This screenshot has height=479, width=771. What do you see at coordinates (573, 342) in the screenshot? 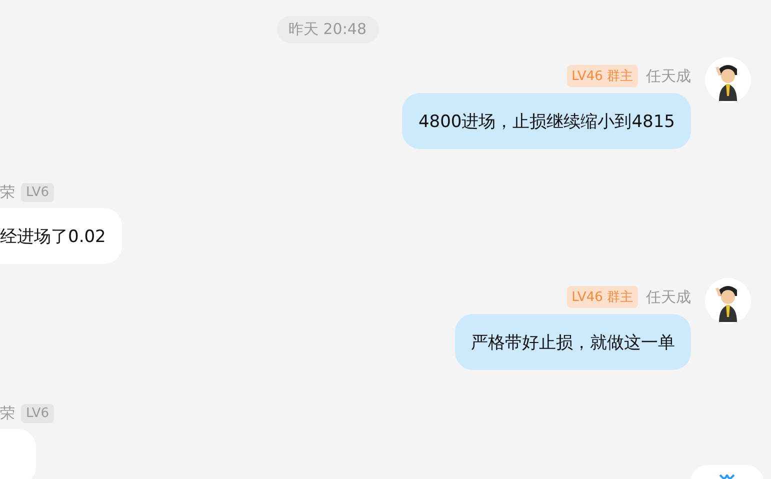
I see `message-bubble: 严格带好止损，就做这一单` at bounding box center [573, 342].